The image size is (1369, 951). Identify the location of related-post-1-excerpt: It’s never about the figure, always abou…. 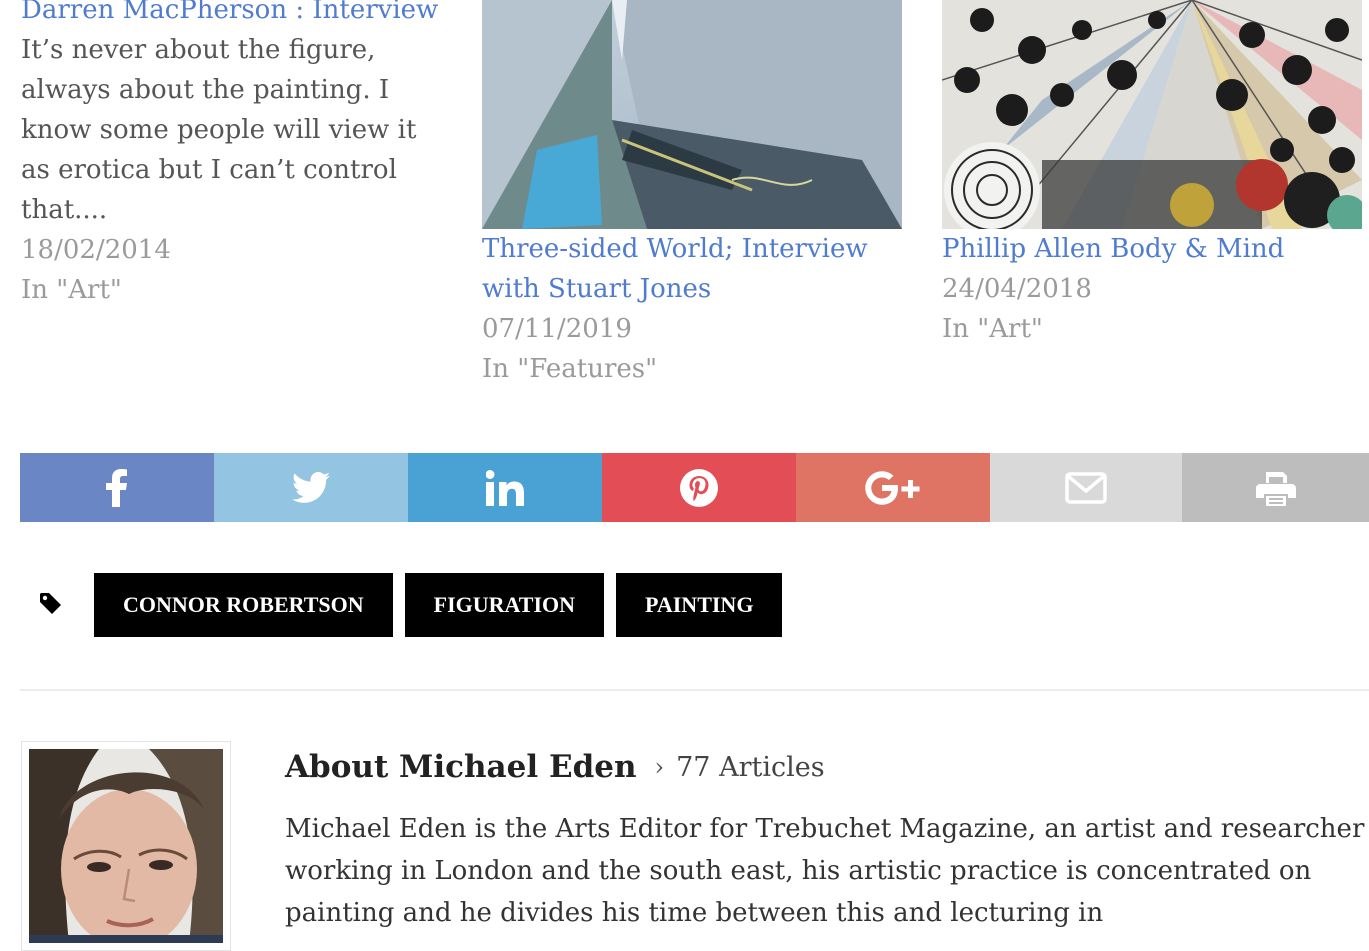
(219, 130).